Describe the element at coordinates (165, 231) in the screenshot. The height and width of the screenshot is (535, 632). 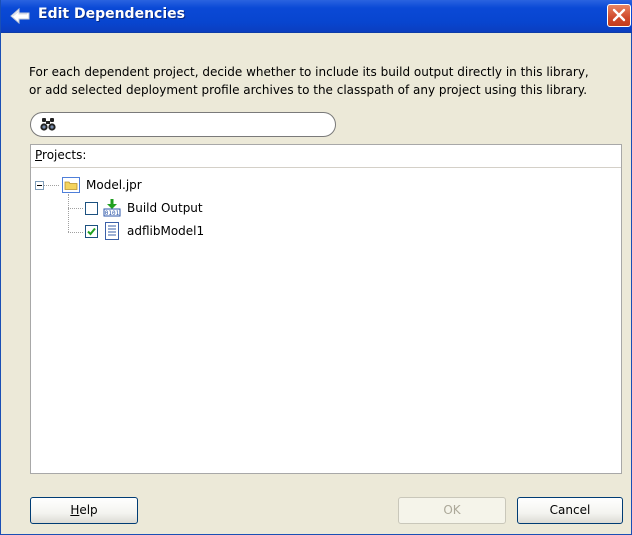
I see `tree-node-adflibmodel1: adflibModel1` at that location.